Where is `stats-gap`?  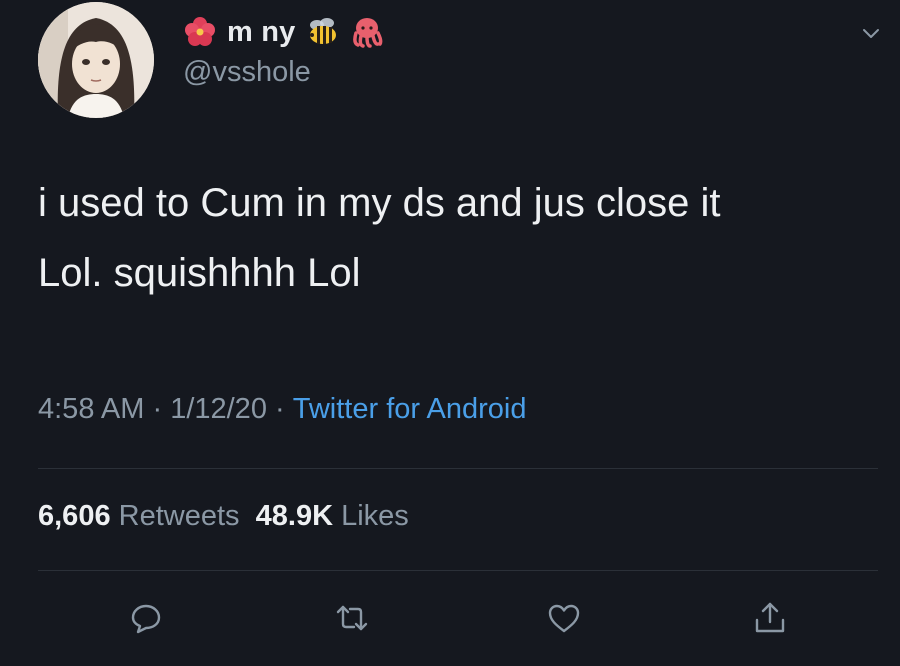 stats-gap is located at coordinates (248, 516).